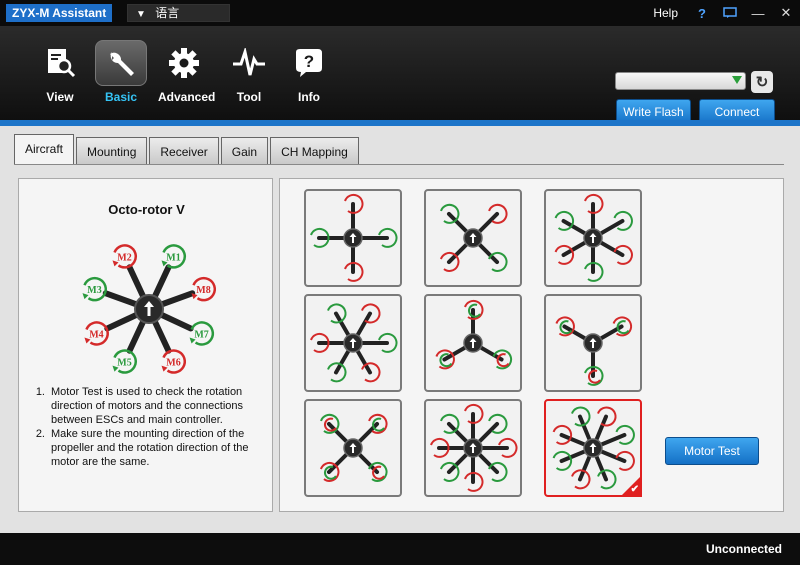 This screenshot has width=800, height=565. I want to click on help-icon: ?, so click(702, 13).